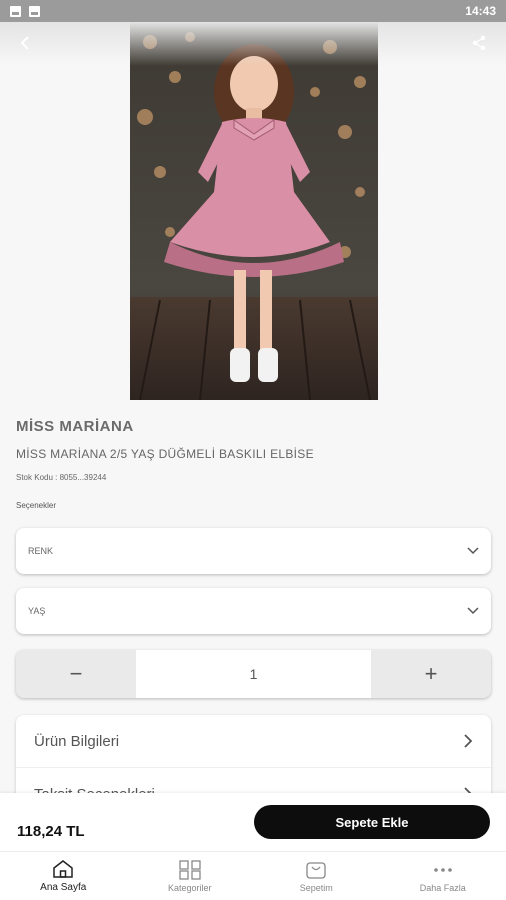 The height and width of the screenshot is (900, 506). I want to click on decrease-quantity-button: −, so click(76, 674).